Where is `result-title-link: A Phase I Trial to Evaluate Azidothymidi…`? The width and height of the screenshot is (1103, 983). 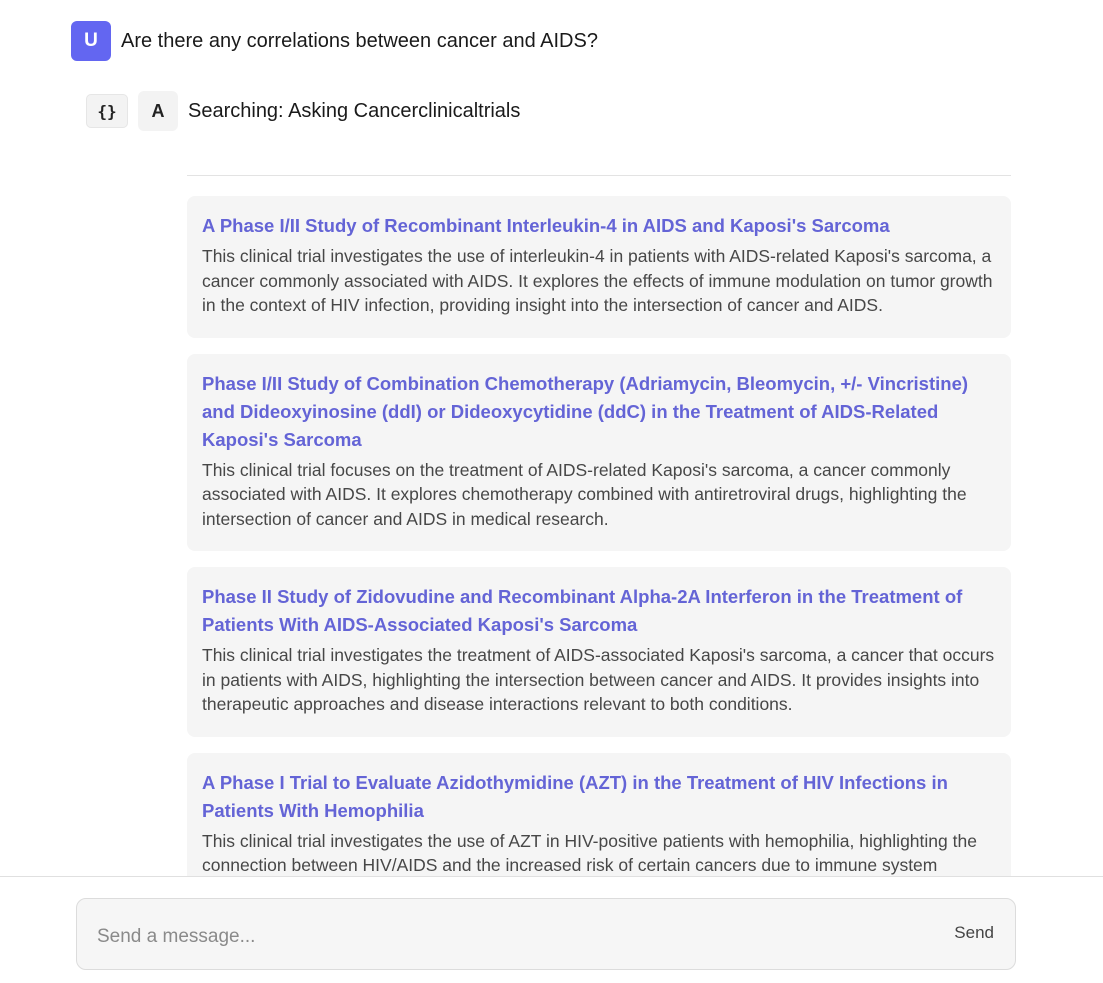 result-title-link: A Phase I Trial to Evaluate Azidothymidi… is located at coordinates (599, 797).